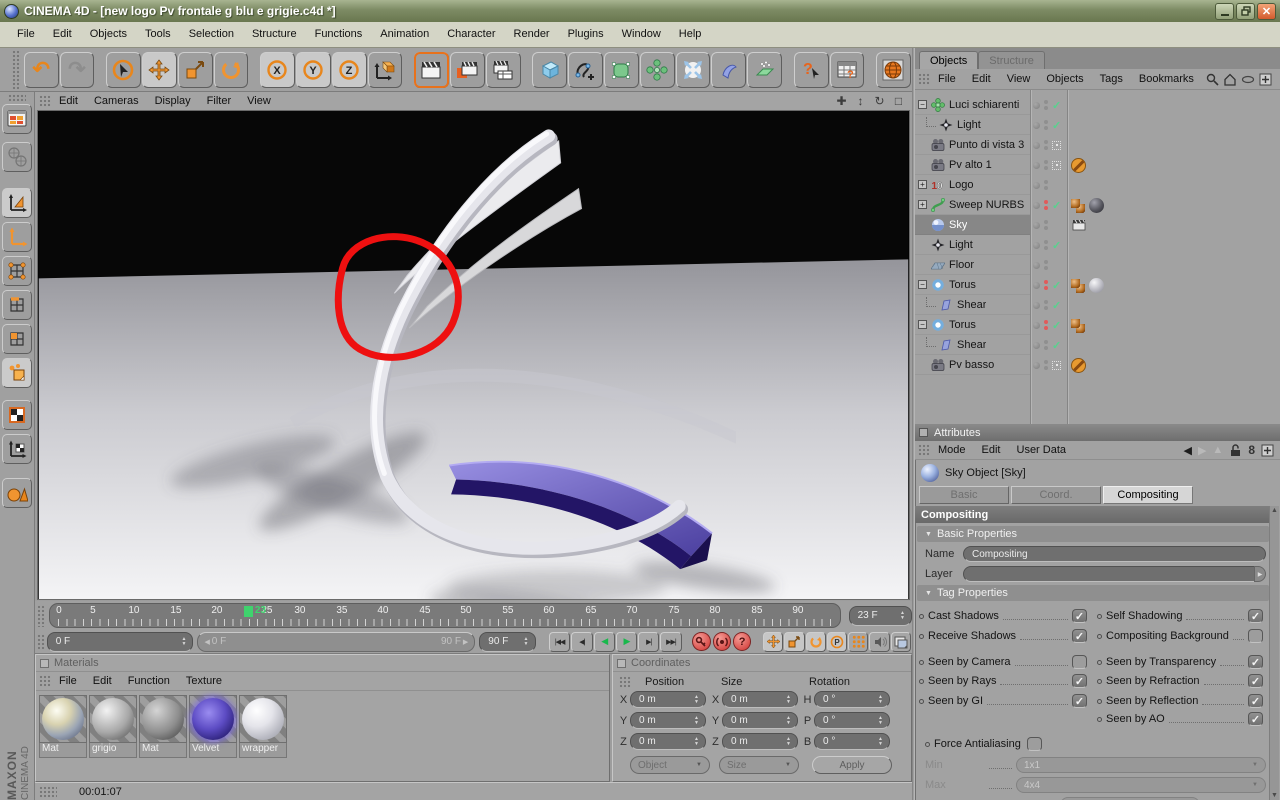  Describe the element at coordinates (173, 101) in the screenshot. I see `viewport-menu-display: Display` at that location.